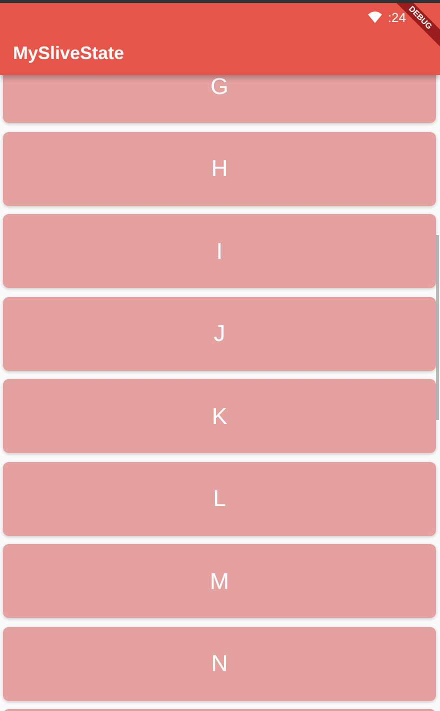  Describe the element at coordinates (397, 17) in the screenshot. I see `status-time: :24` at that location.